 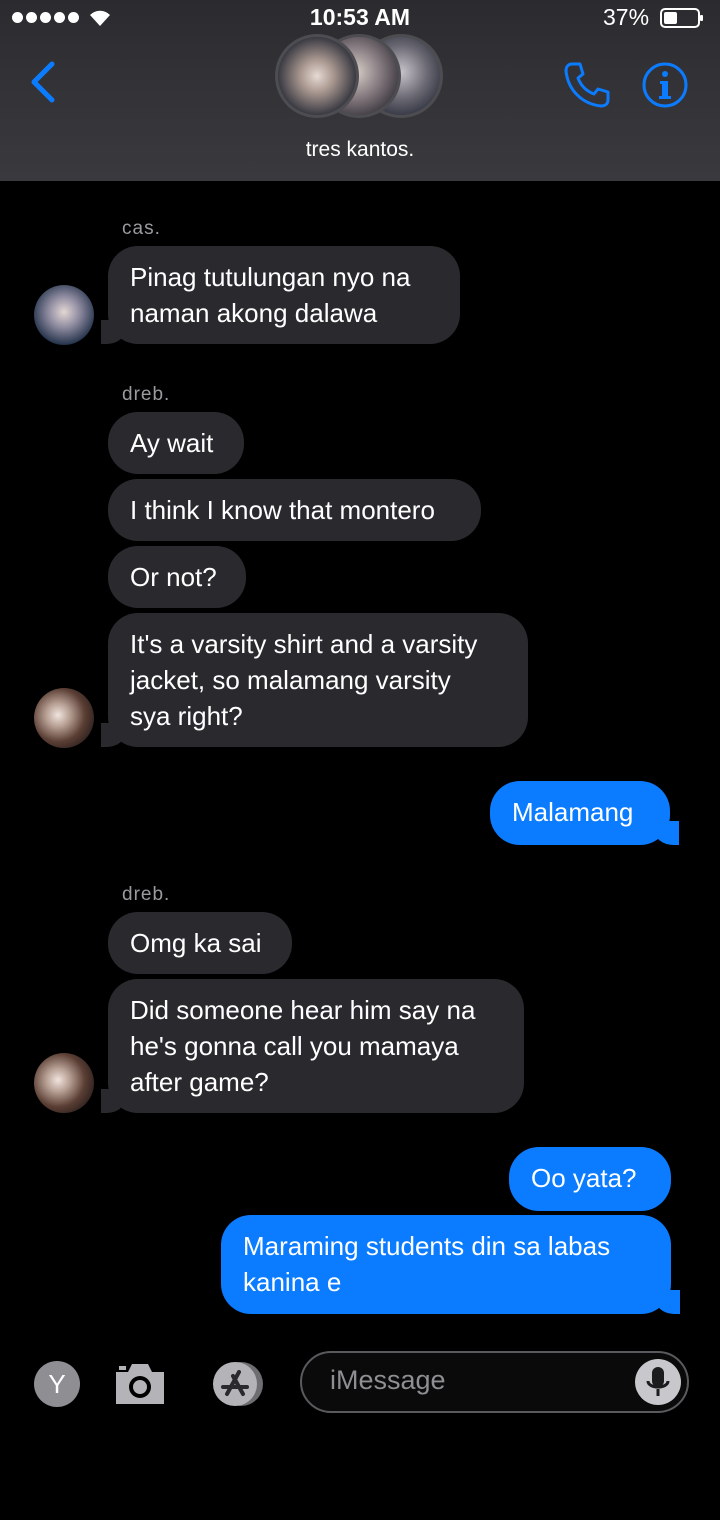 I want to click on sender-name: cas., so click(x=141, y=228).